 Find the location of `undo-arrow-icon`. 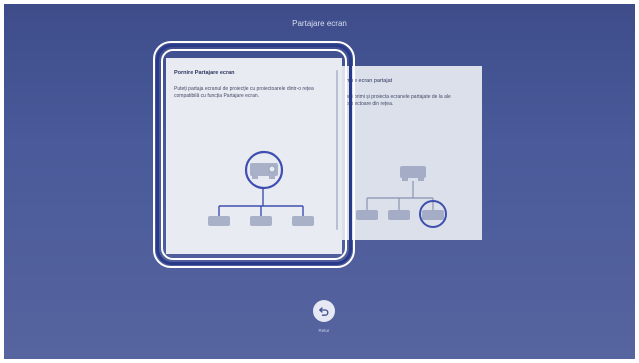

undo-arrow-icon is located at coordinates (324, 311).